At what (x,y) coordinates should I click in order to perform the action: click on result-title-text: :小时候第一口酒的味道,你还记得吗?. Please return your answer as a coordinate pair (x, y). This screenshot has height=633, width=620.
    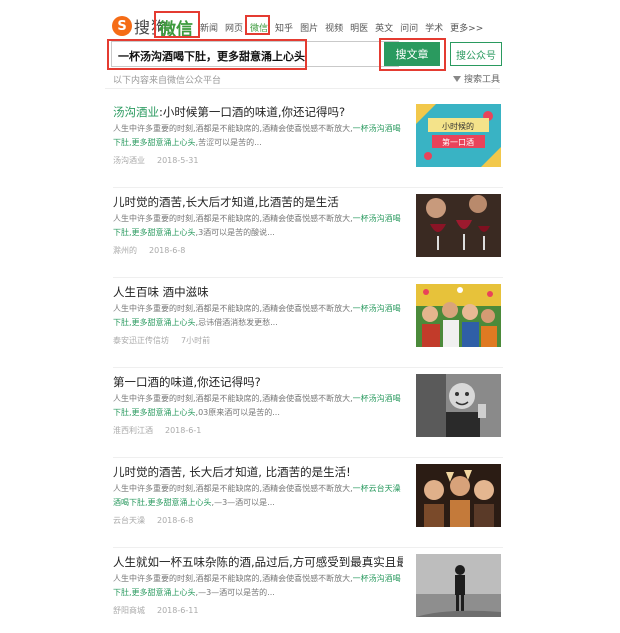
    Looking at the image, I should click on (252, 112).